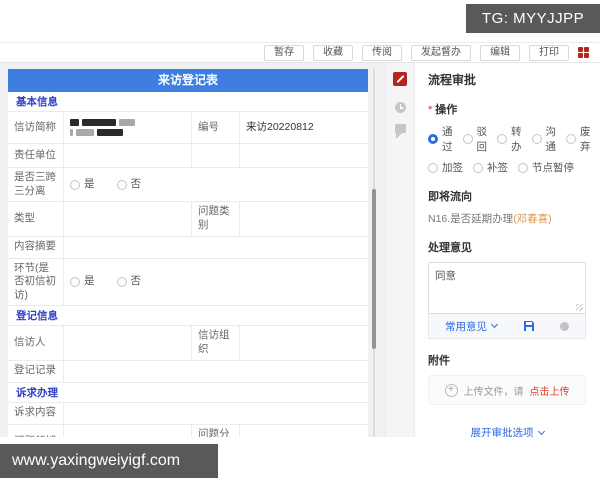 This screenshot has width=600, height=480. Describe the element at coordinates (533, 18) in the screenshot. I see `watermark-top: TG: MYYJJPP` at that location.